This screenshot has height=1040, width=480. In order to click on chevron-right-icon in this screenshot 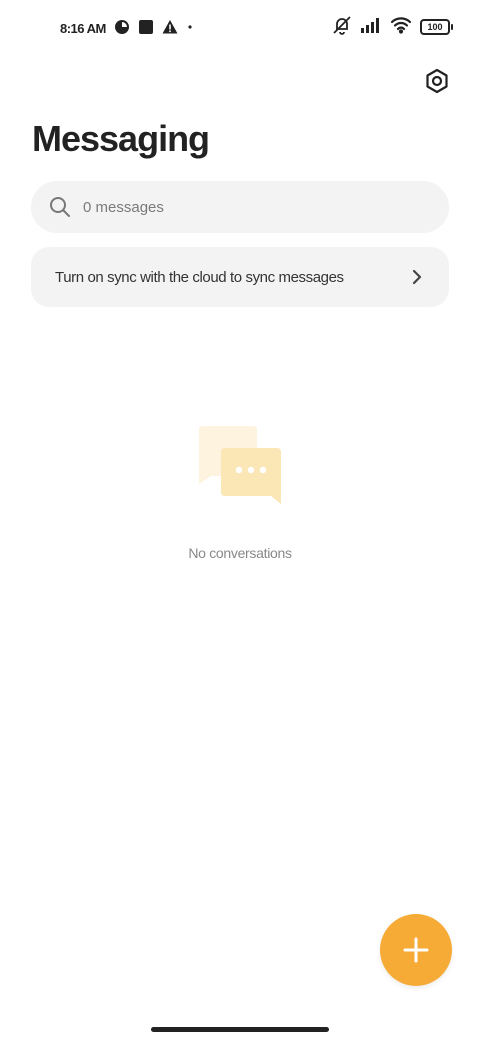, I will do `click(417, 277)`.